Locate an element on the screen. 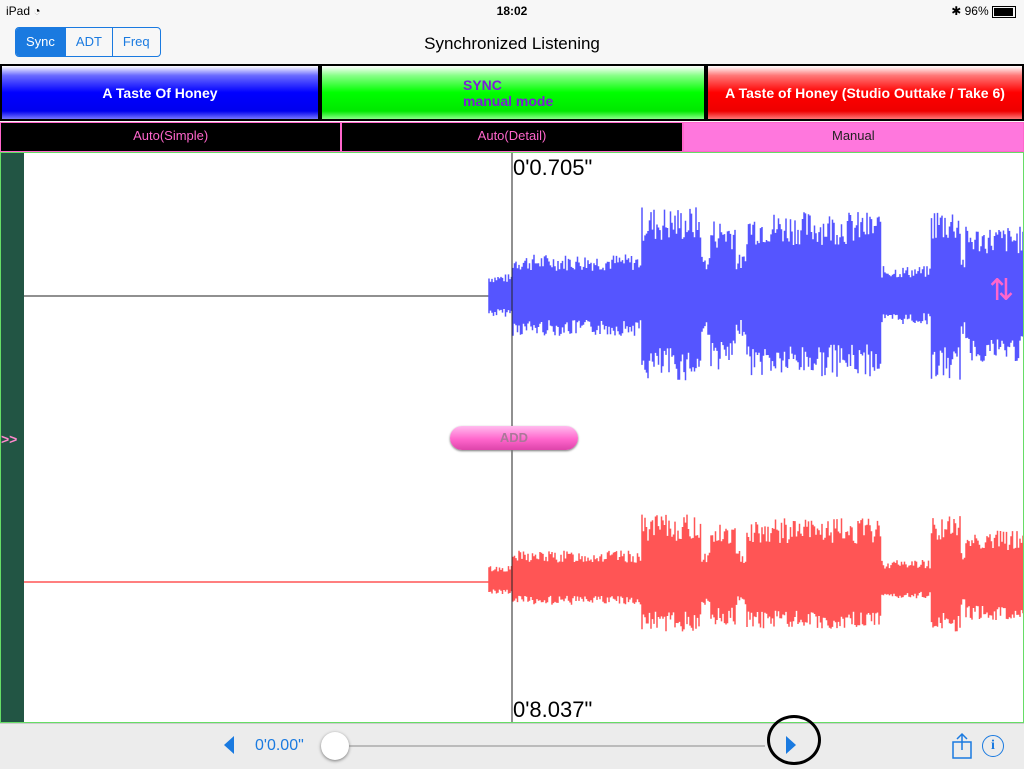  clock: 18:02 is located at coordinates (512, 11).